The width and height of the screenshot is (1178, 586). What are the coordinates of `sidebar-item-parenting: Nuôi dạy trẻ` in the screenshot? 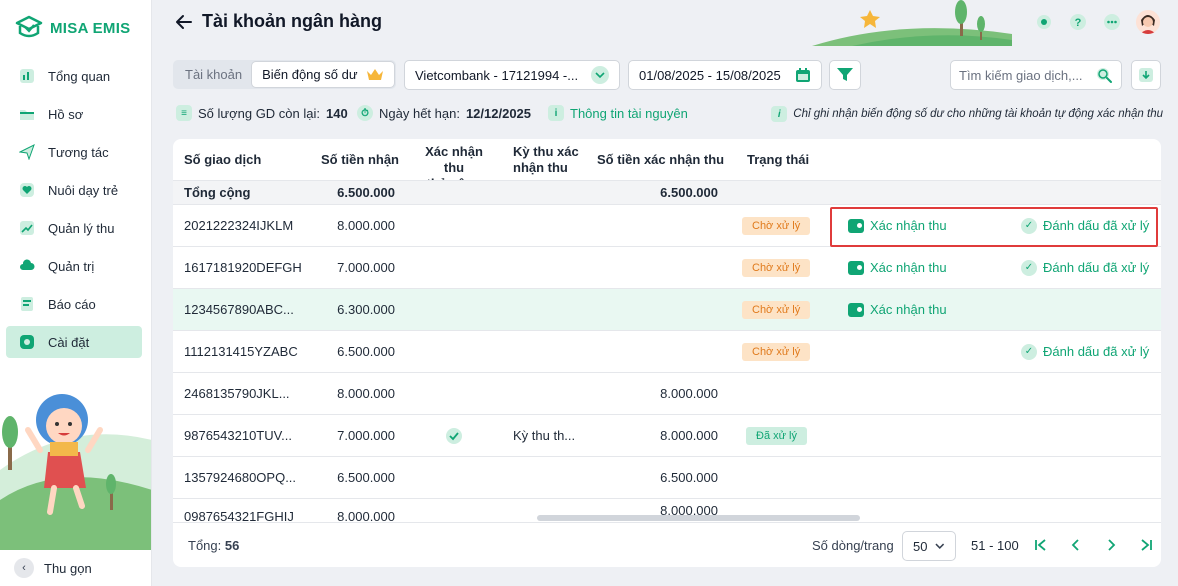 It's located at (74, 190).